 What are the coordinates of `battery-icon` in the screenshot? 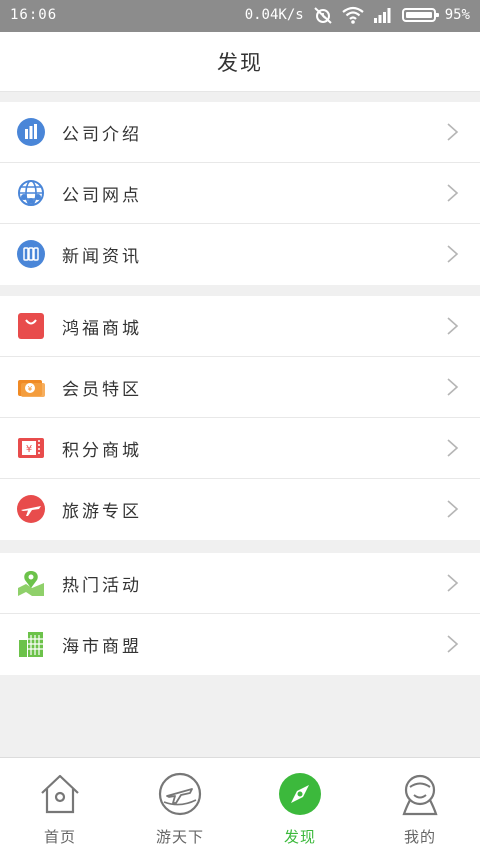 It's located at (420, 15).